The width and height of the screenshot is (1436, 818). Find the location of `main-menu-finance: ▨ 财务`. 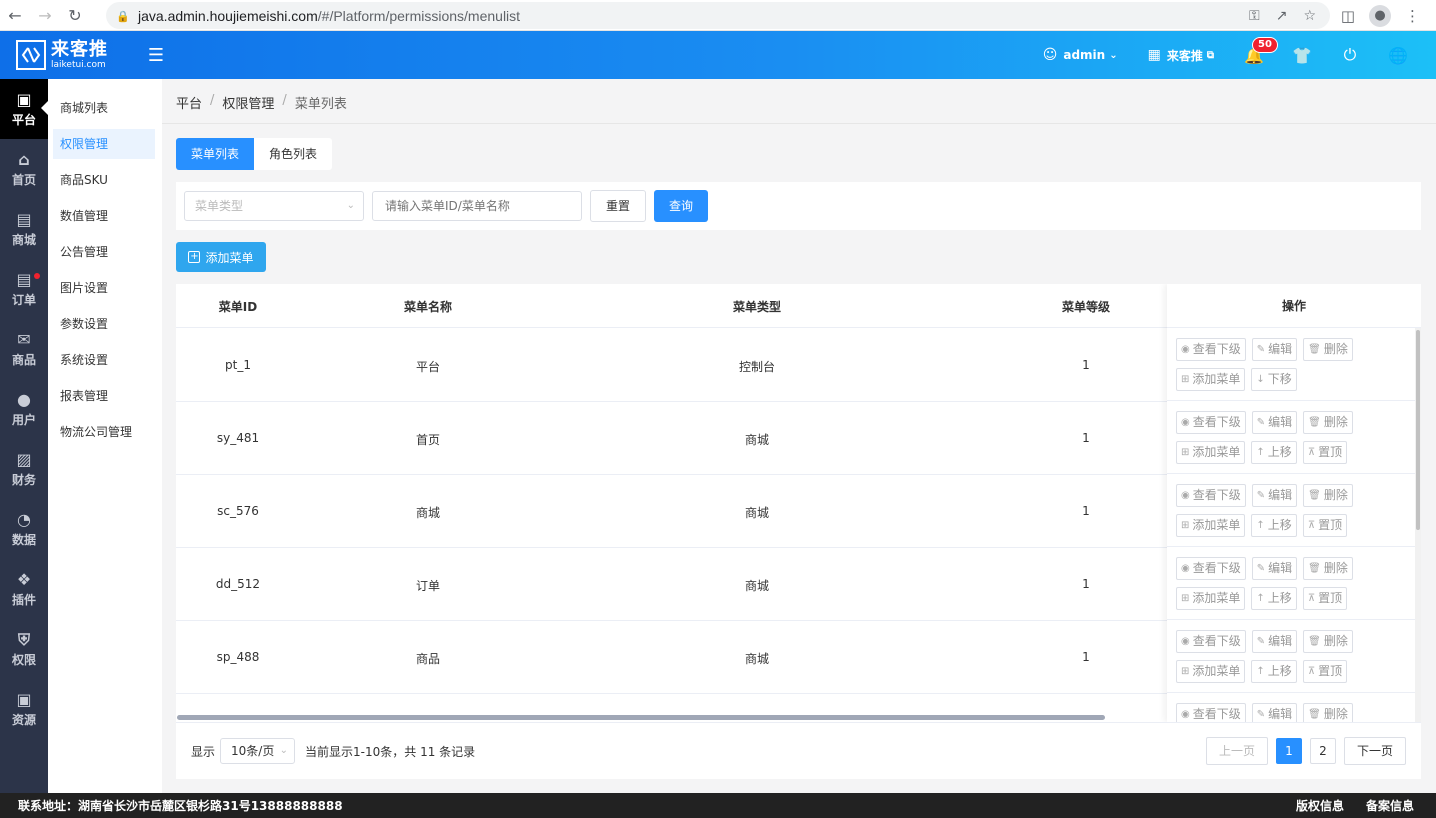

main-menu-finance: ▨ 财务 is located at coordinates (24, 469).